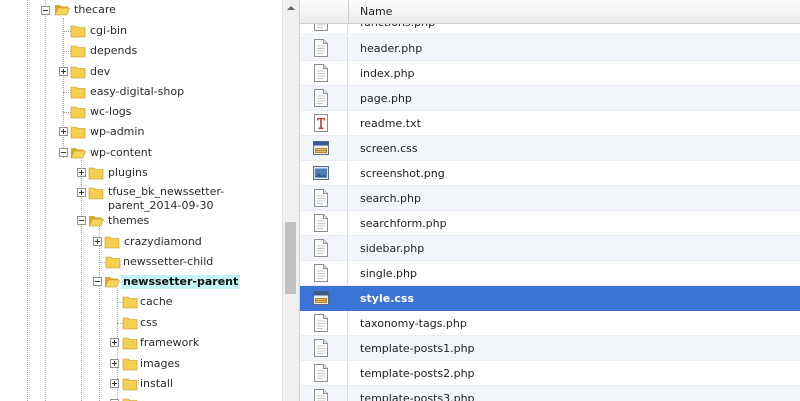 This screenshot has width=800, height=401. I want to click on name-column-header: Name, so click(376, 11).